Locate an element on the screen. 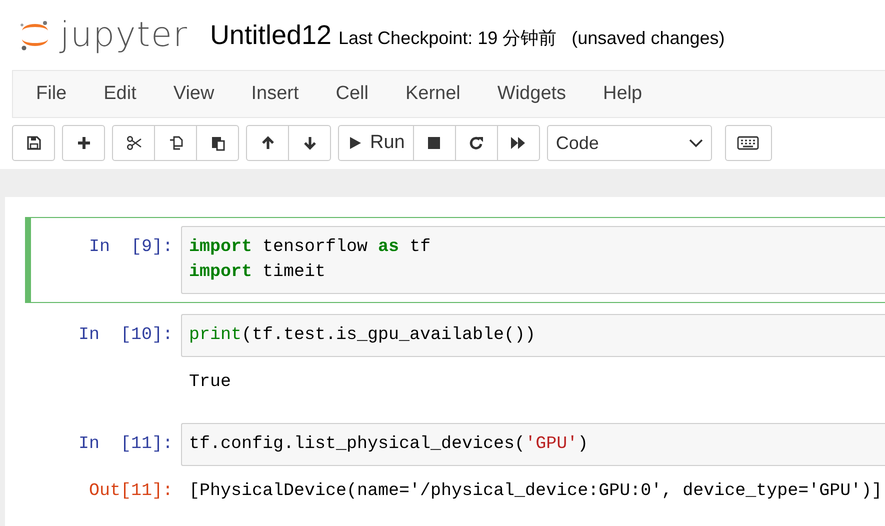 The width and height of the screenshot is (885, 526). move-down-button is located at coordinates (309, 143).